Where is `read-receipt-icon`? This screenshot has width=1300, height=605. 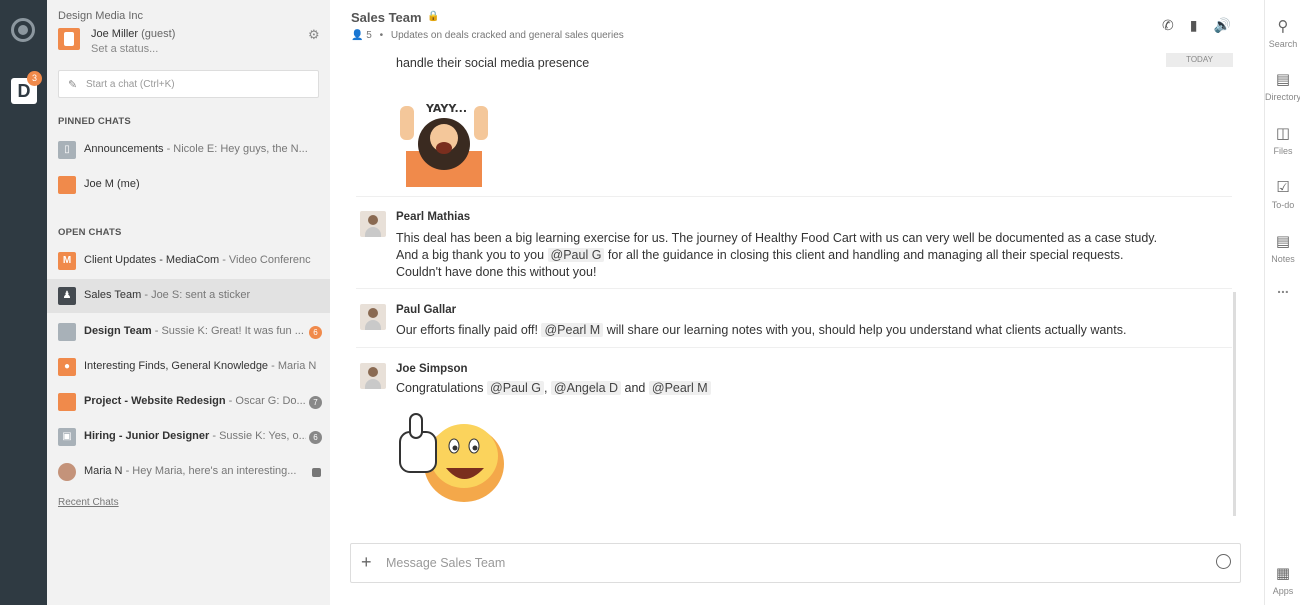
read-receipt-icon is located at coordinates (316, 472).